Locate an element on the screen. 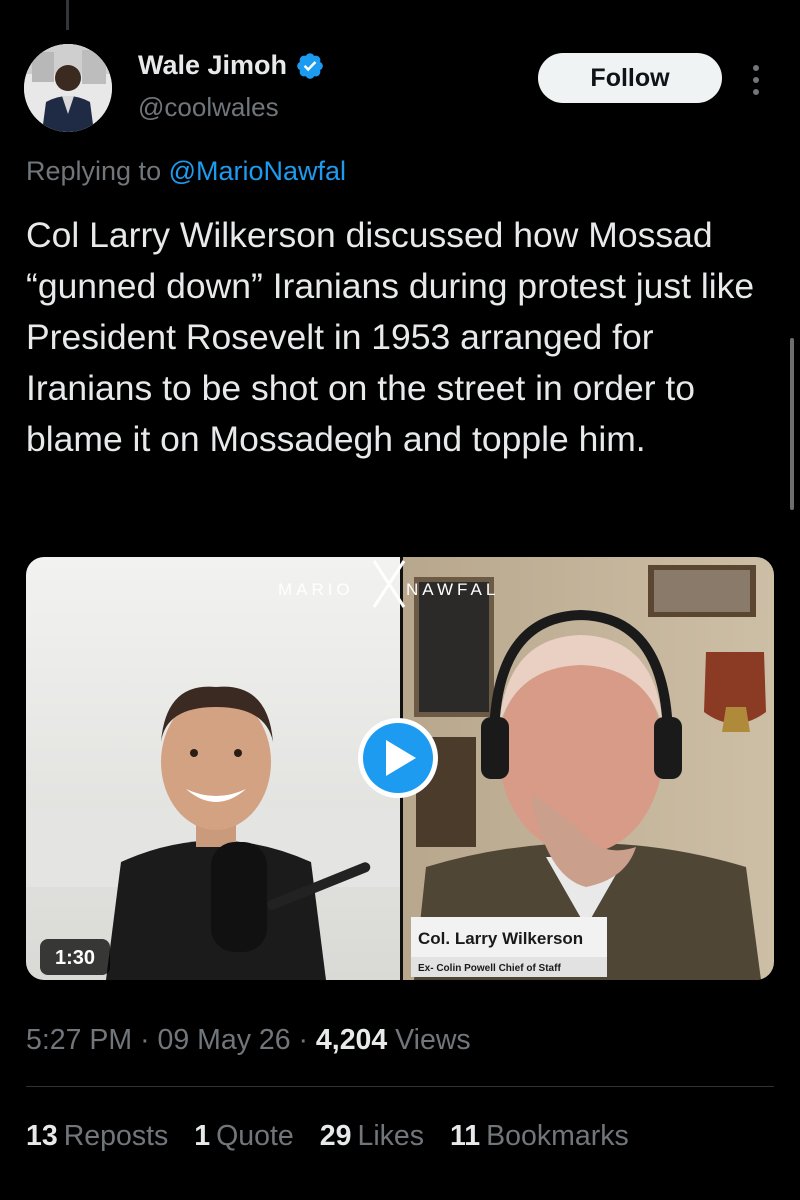 This screenshot has height=1200, width=800. stat-bookmarks: 11 Bookmarks is located at coordinates (539, 1136).